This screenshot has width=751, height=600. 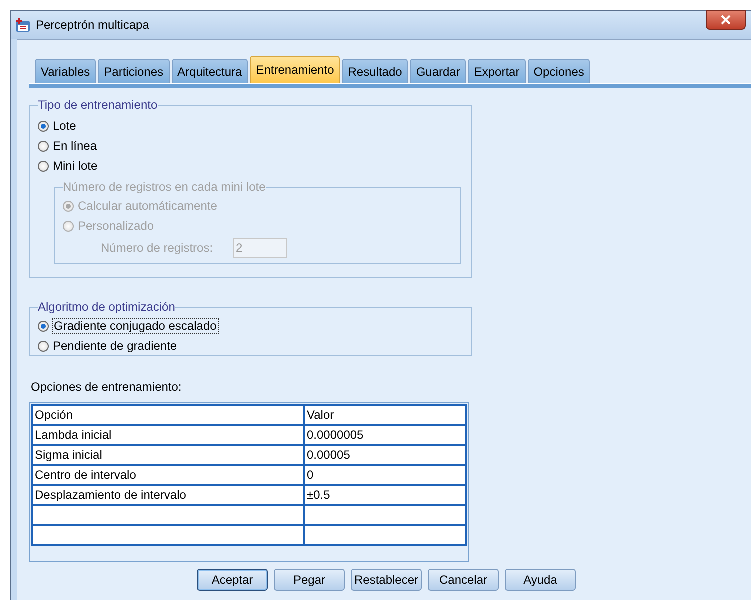 I want to click on dialog-button: Aceptar, so click(x=232, y=580).